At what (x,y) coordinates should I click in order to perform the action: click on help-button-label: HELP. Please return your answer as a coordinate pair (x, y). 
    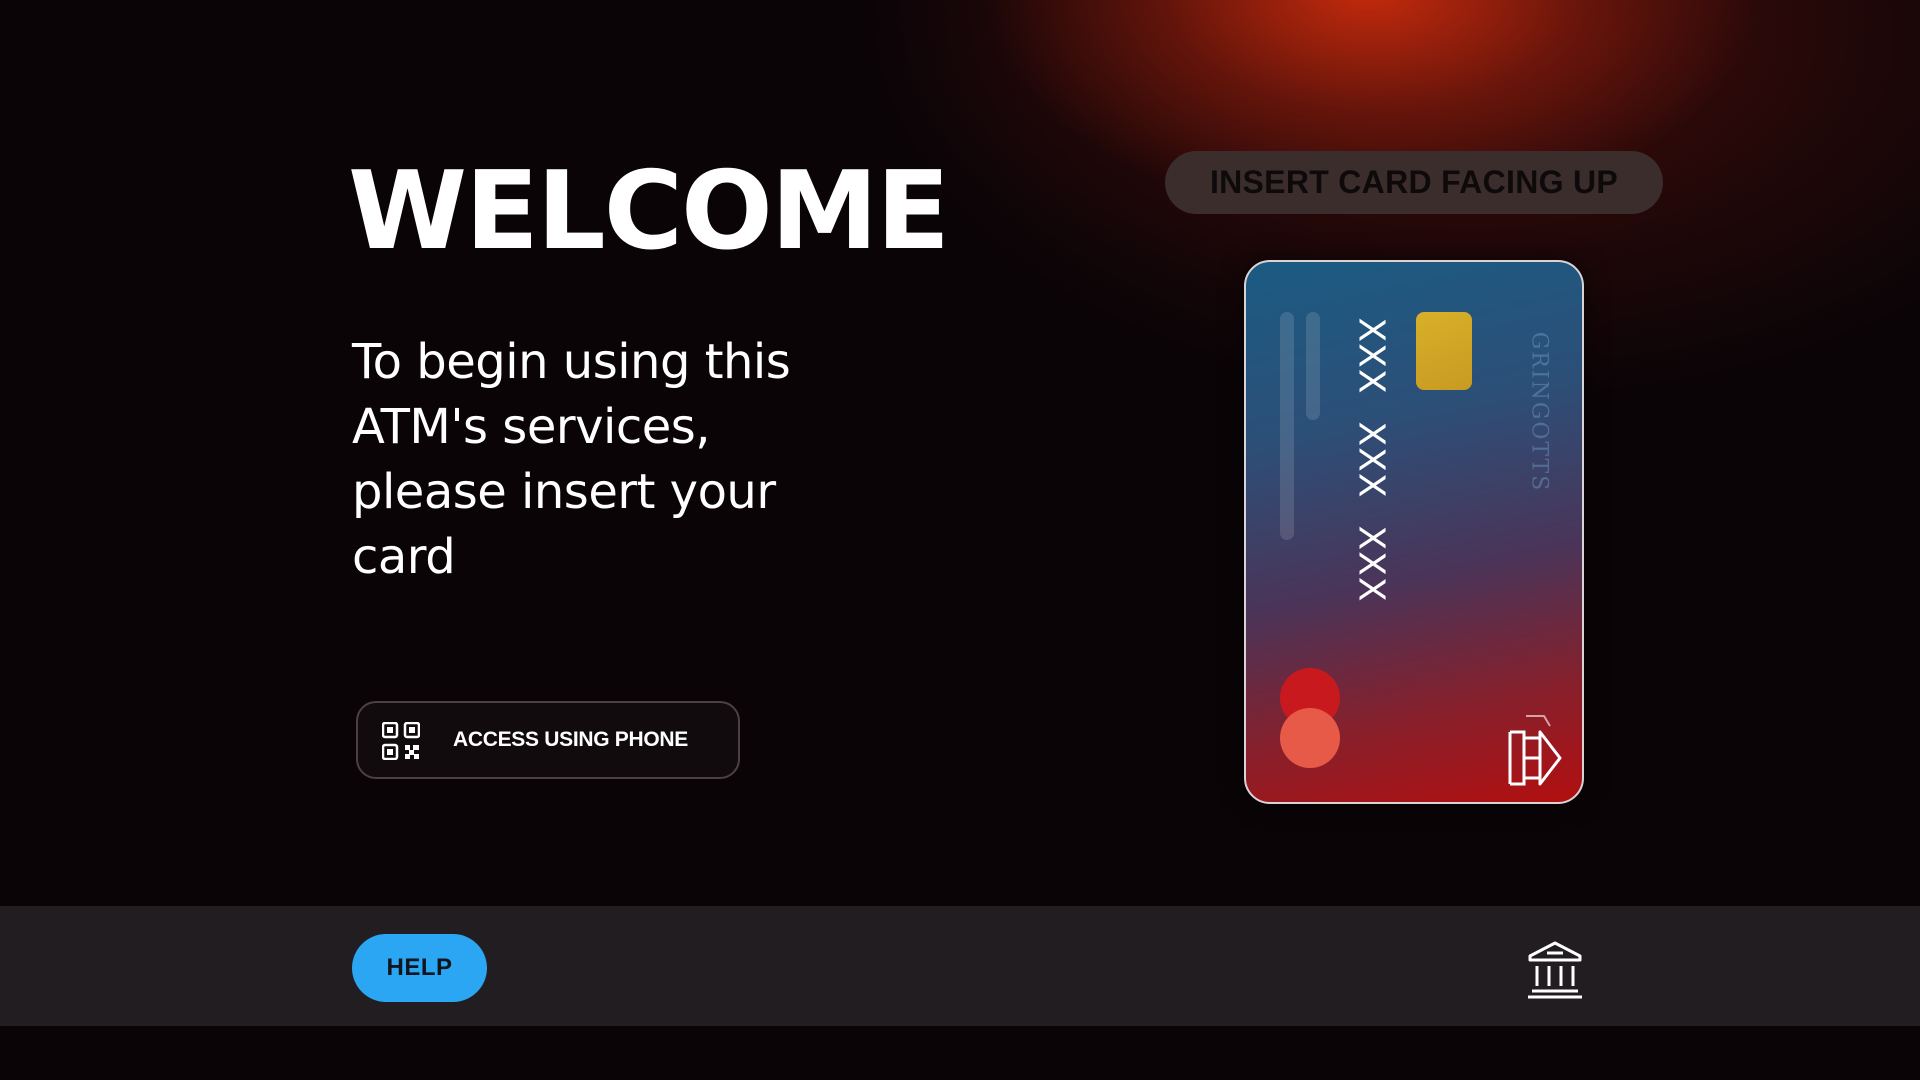
    Looking at the image, I should click on (419, 967).